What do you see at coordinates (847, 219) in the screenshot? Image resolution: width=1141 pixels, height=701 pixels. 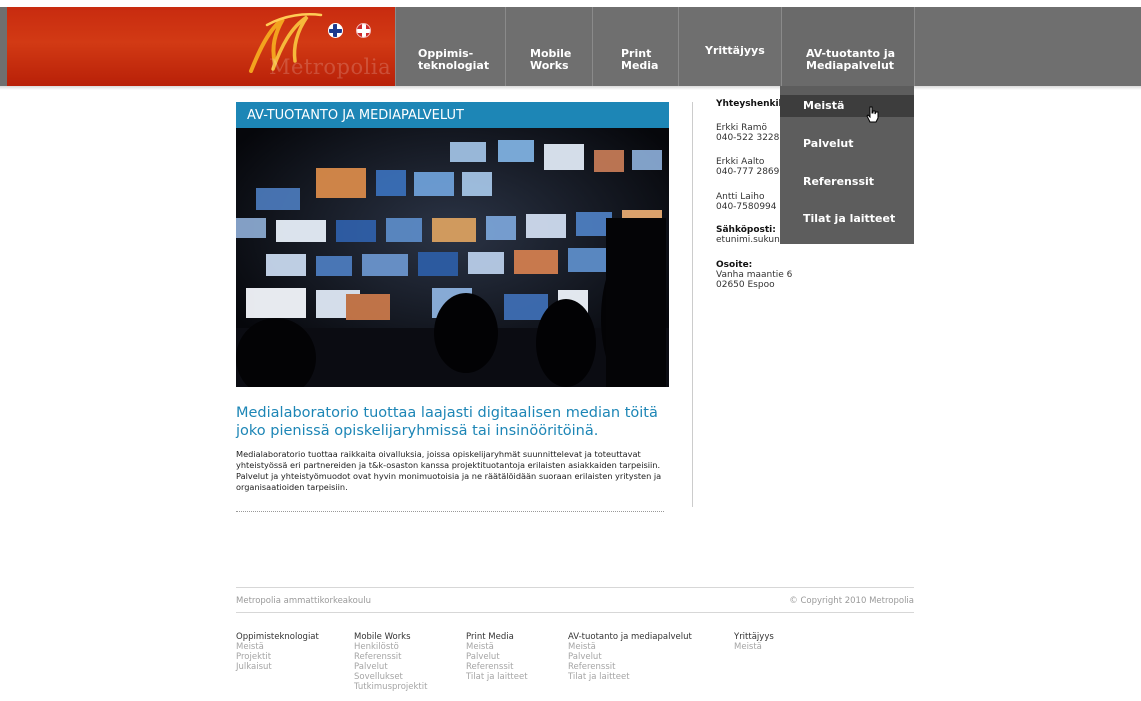 I see `dropdown-item-tilat-ja-laitteet: Tilat ja laitteet` at bounding box center [847, 219].